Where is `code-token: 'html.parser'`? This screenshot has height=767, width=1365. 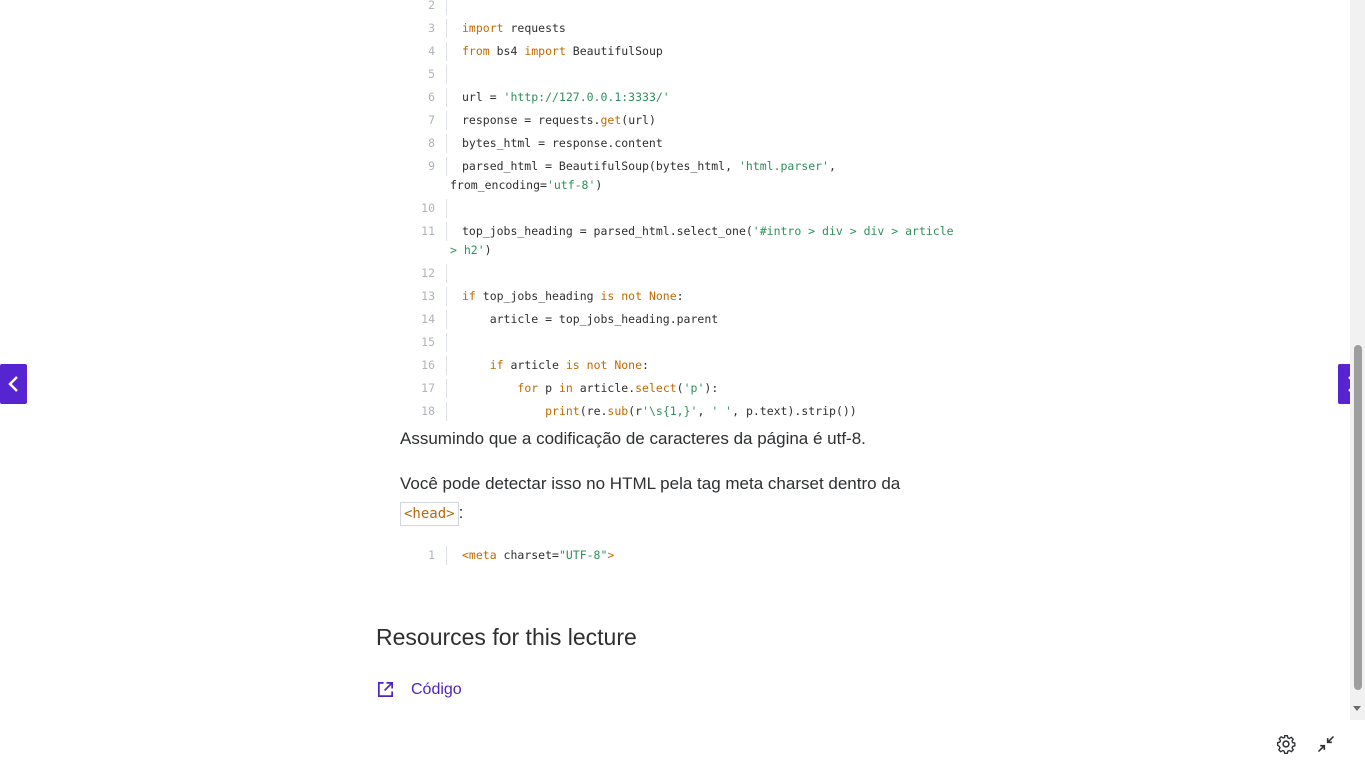
code-token: 'html.parser' is located at coordinates (783, 166).